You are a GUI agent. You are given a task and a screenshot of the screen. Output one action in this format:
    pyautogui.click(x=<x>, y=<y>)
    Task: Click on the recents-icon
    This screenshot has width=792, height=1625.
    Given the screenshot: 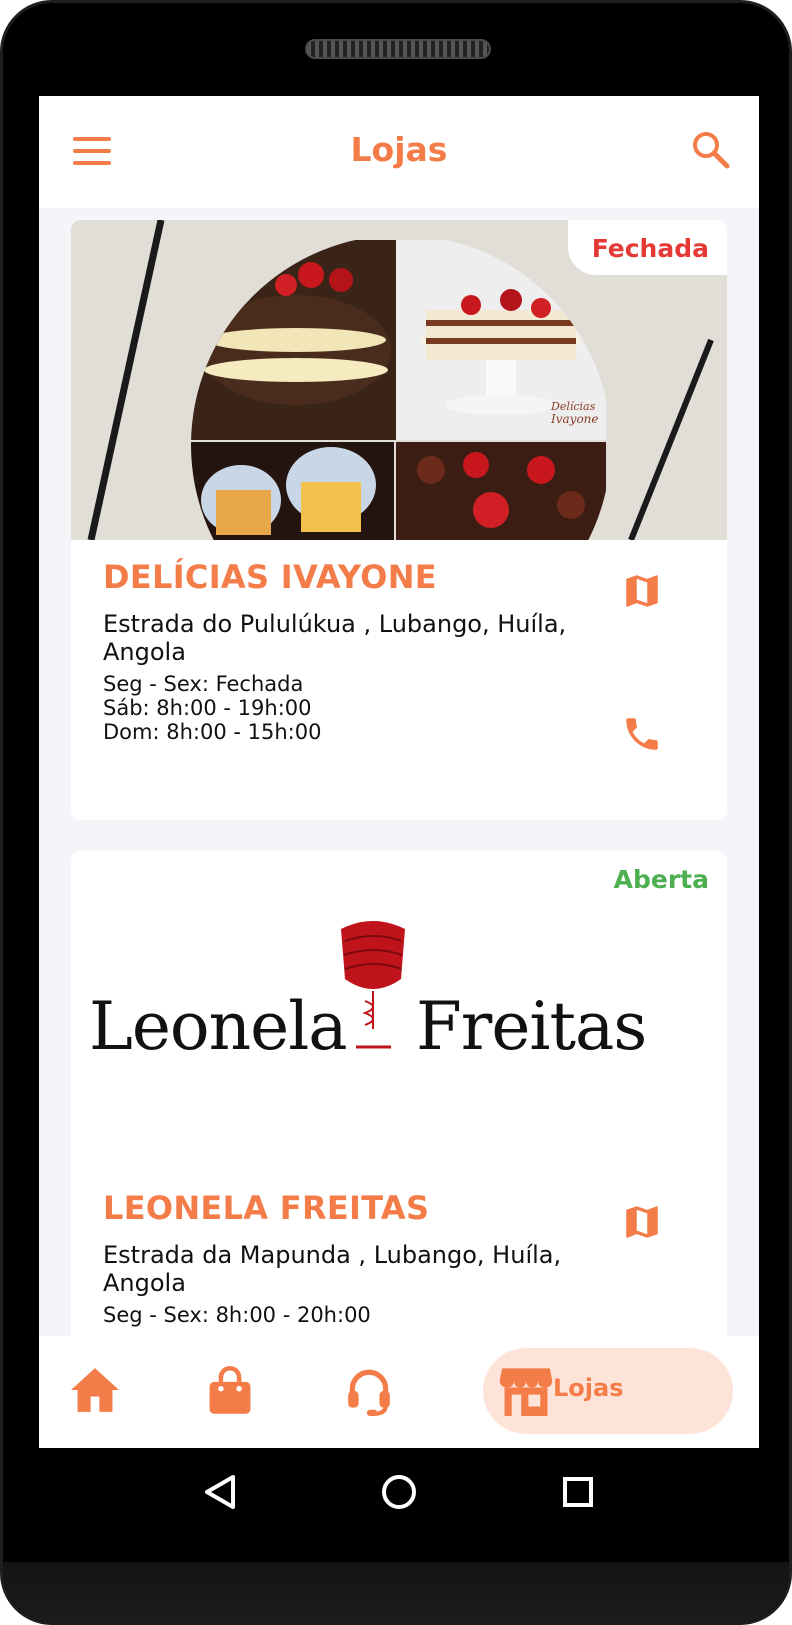 What is the action you would take?
    pyautogui.click(x=578, y=1492)
    